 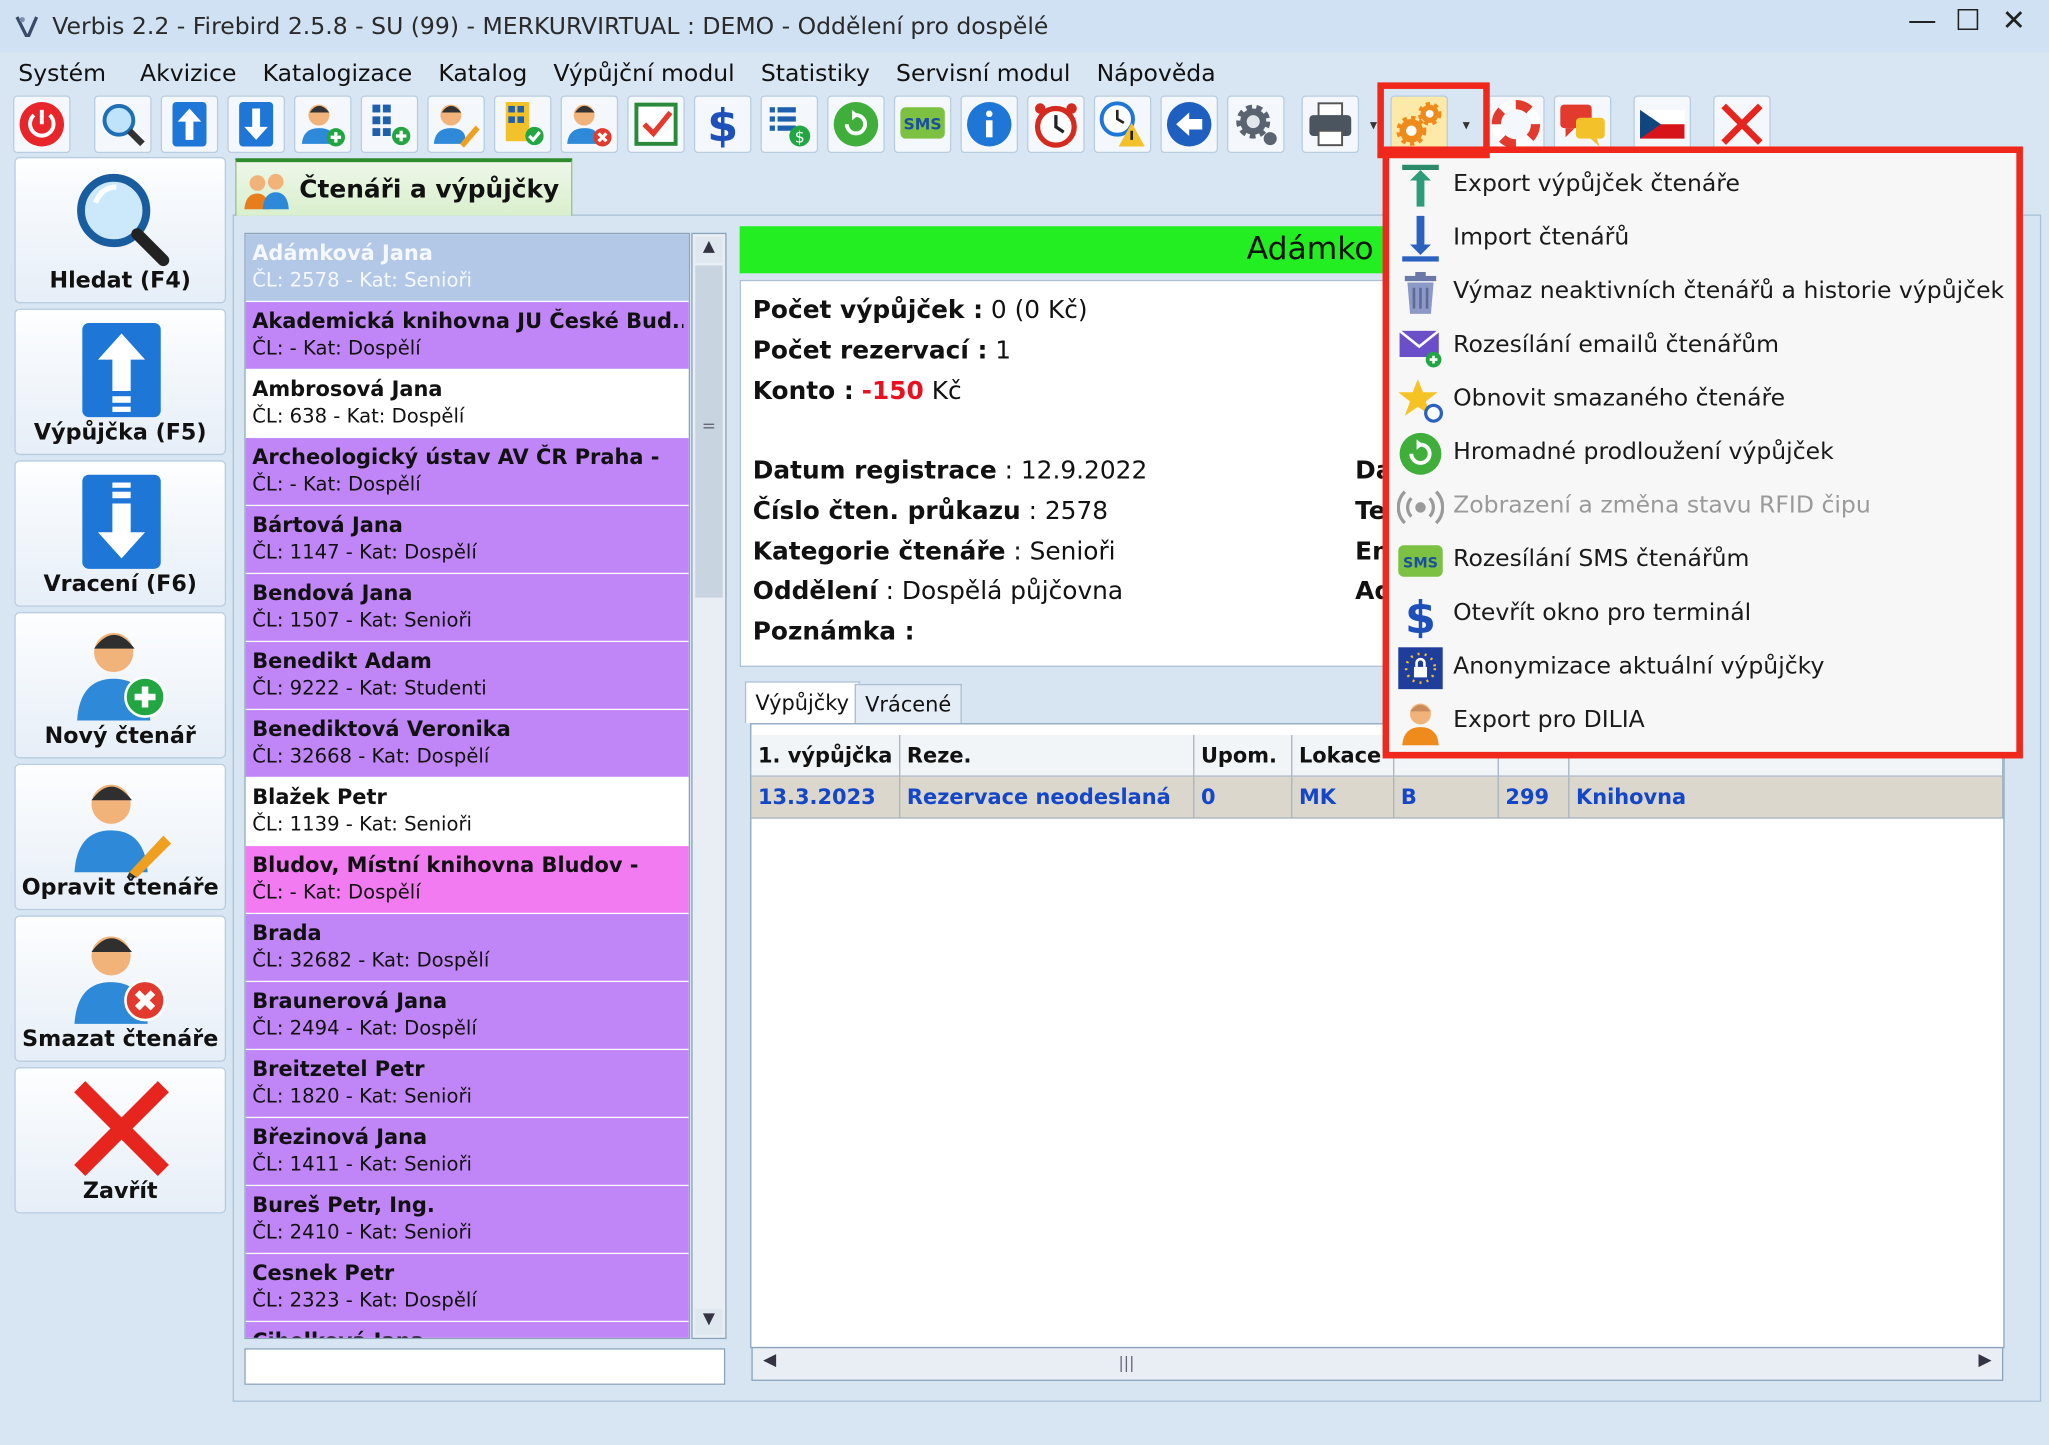 I want to click on settings-tool-button, so click(x=1256, y=124).